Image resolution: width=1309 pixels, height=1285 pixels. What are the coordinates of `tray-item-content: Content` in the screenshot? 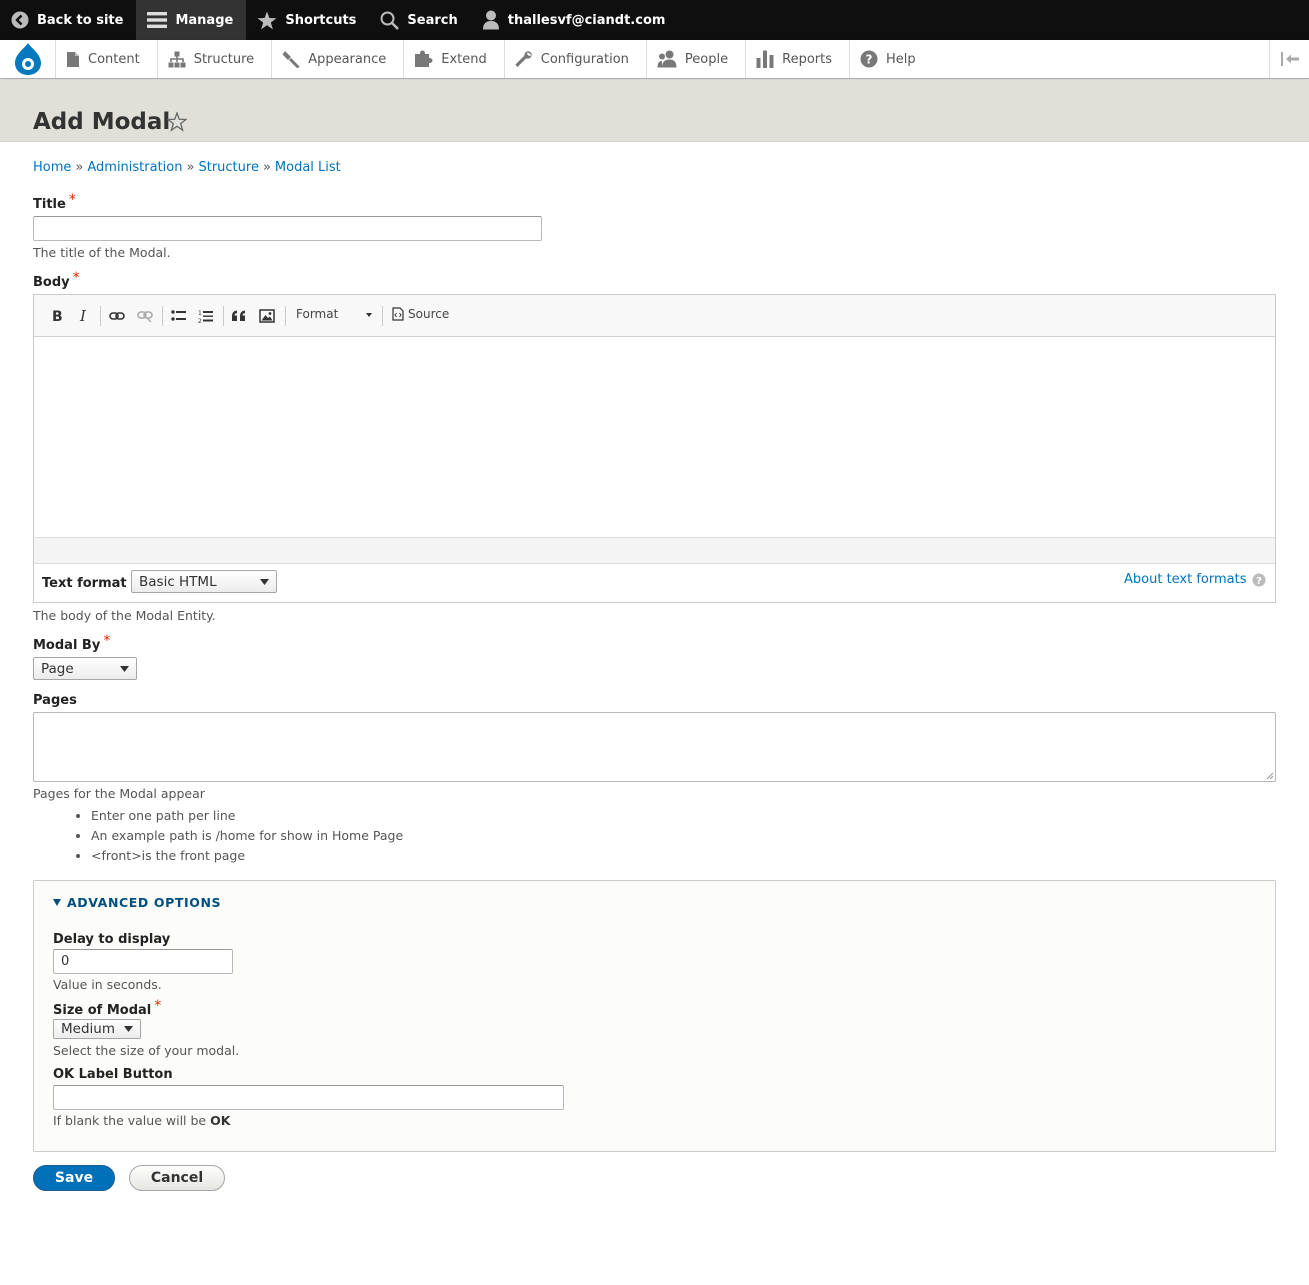 It's located at (106, 59).